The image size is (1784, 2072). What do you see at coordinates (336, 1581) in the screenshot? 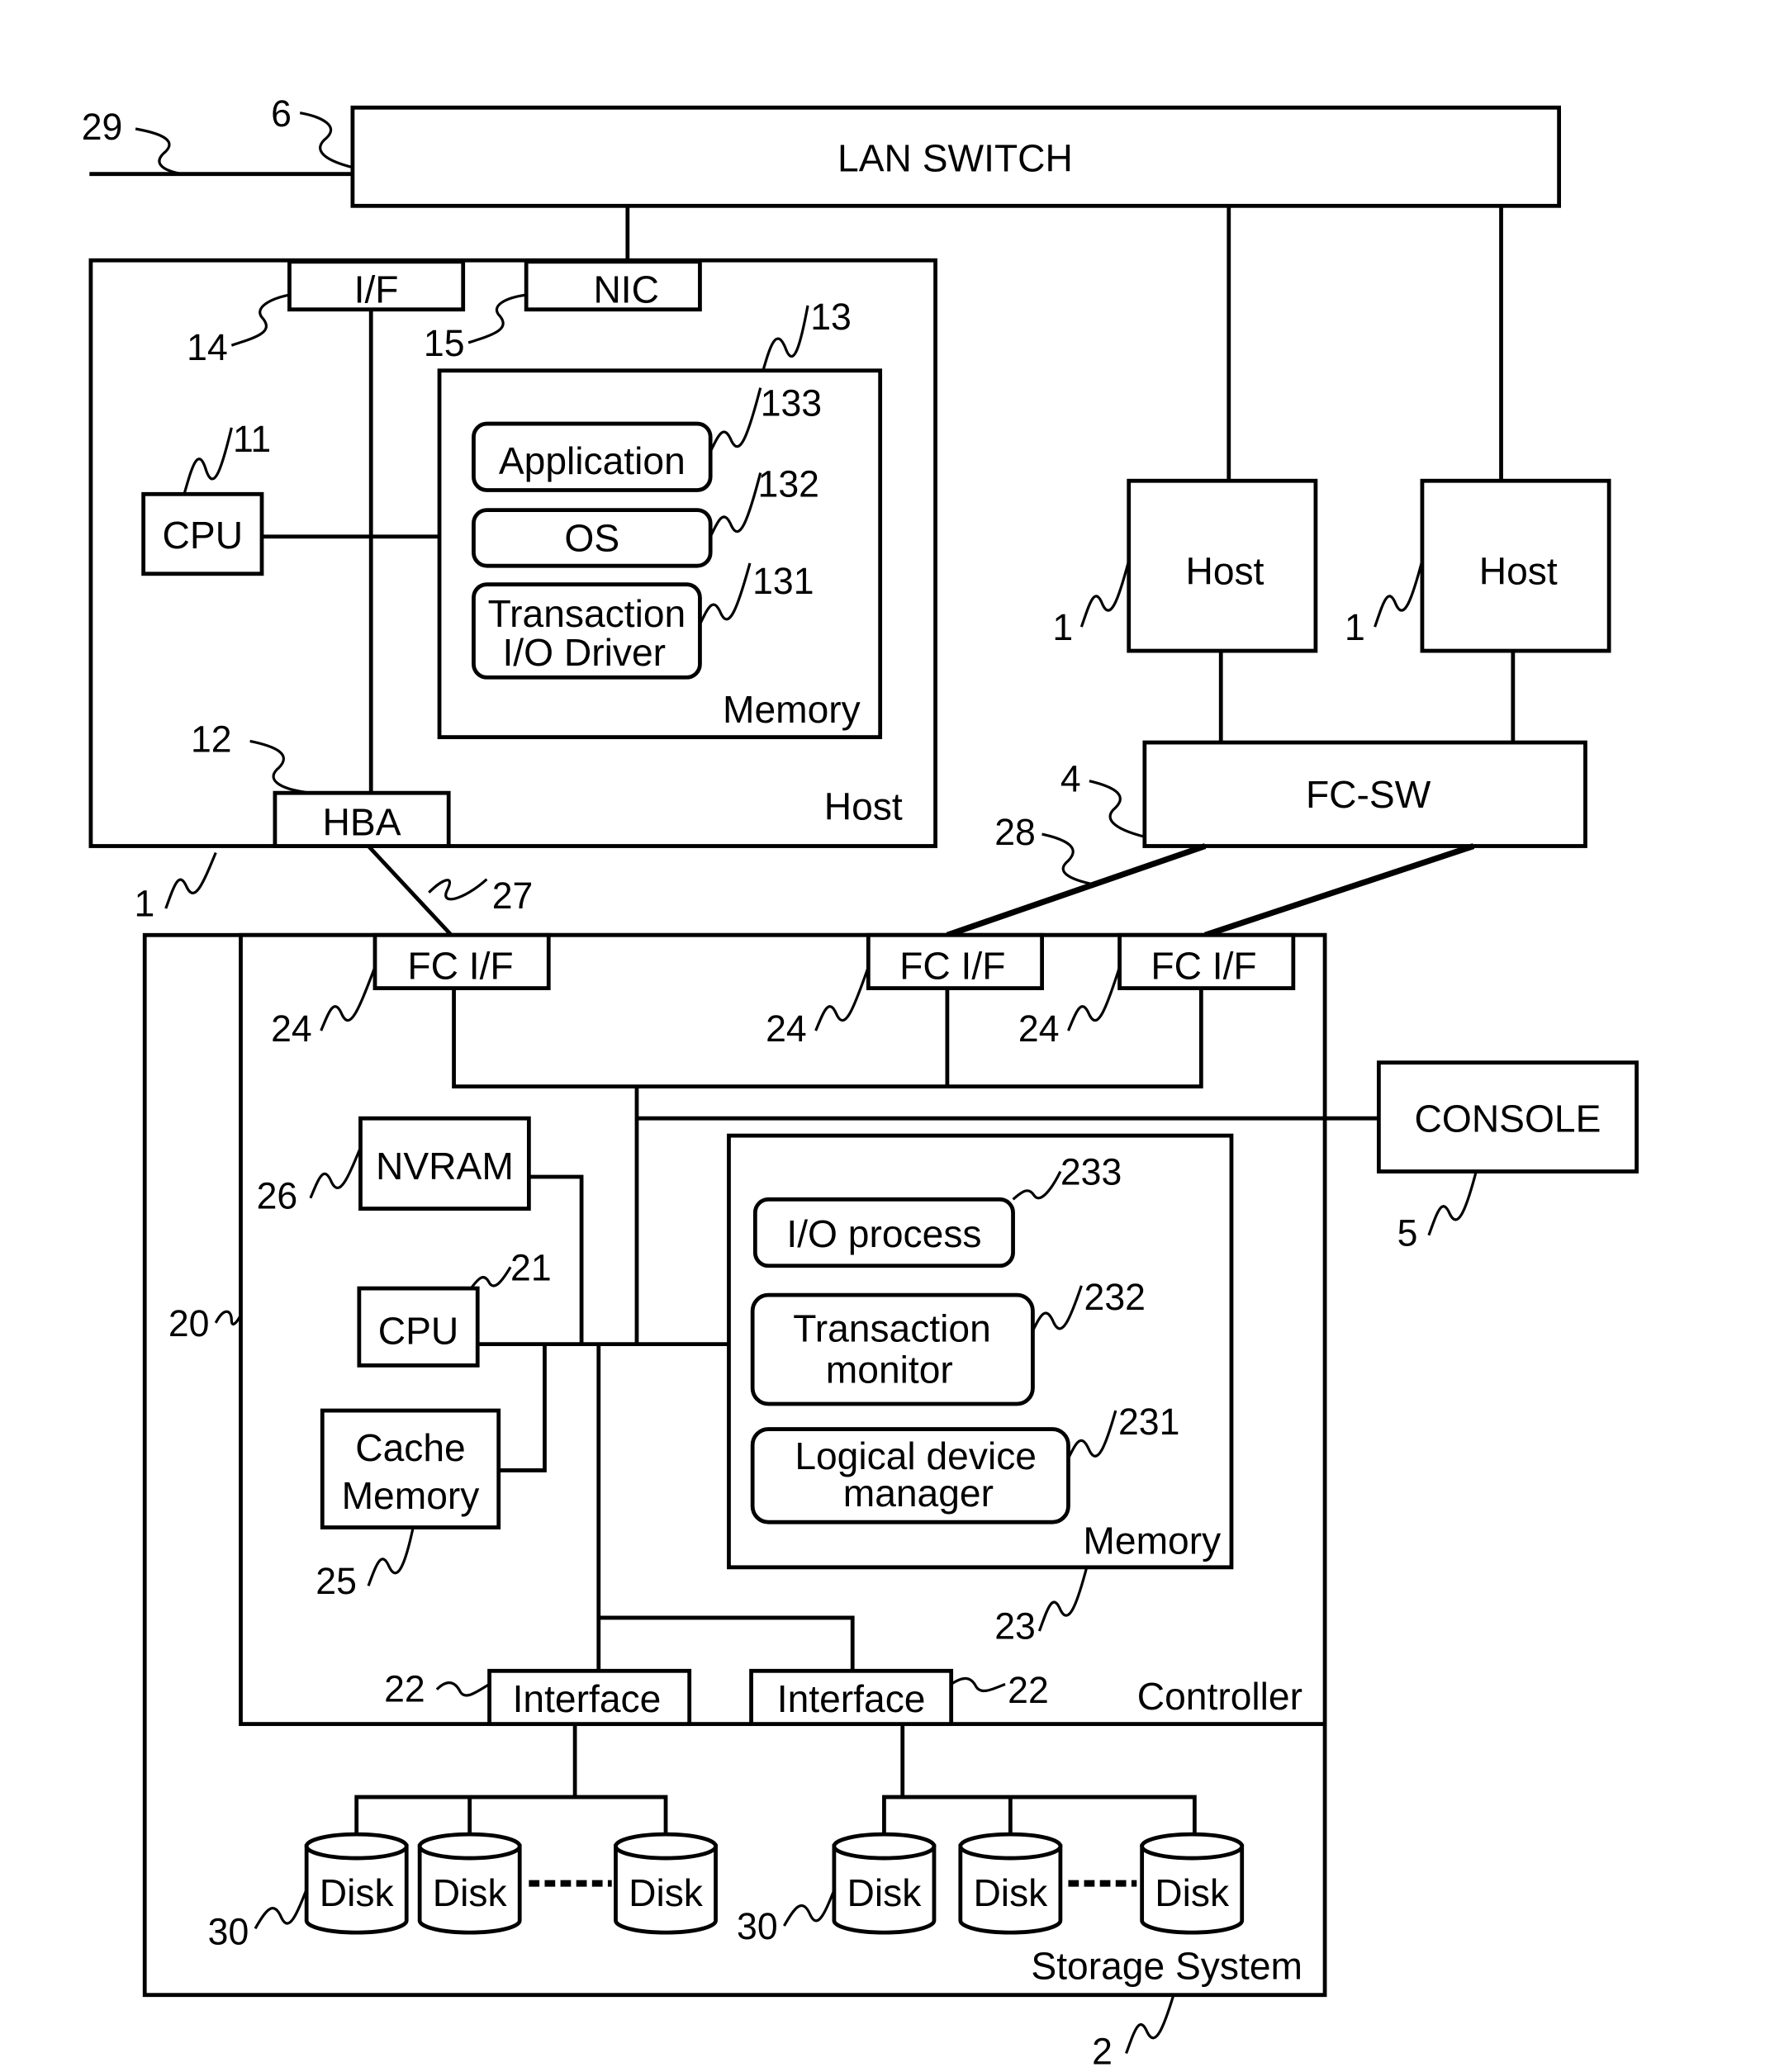
I see `ref-25: 25` at bounding box center [336, 1581].